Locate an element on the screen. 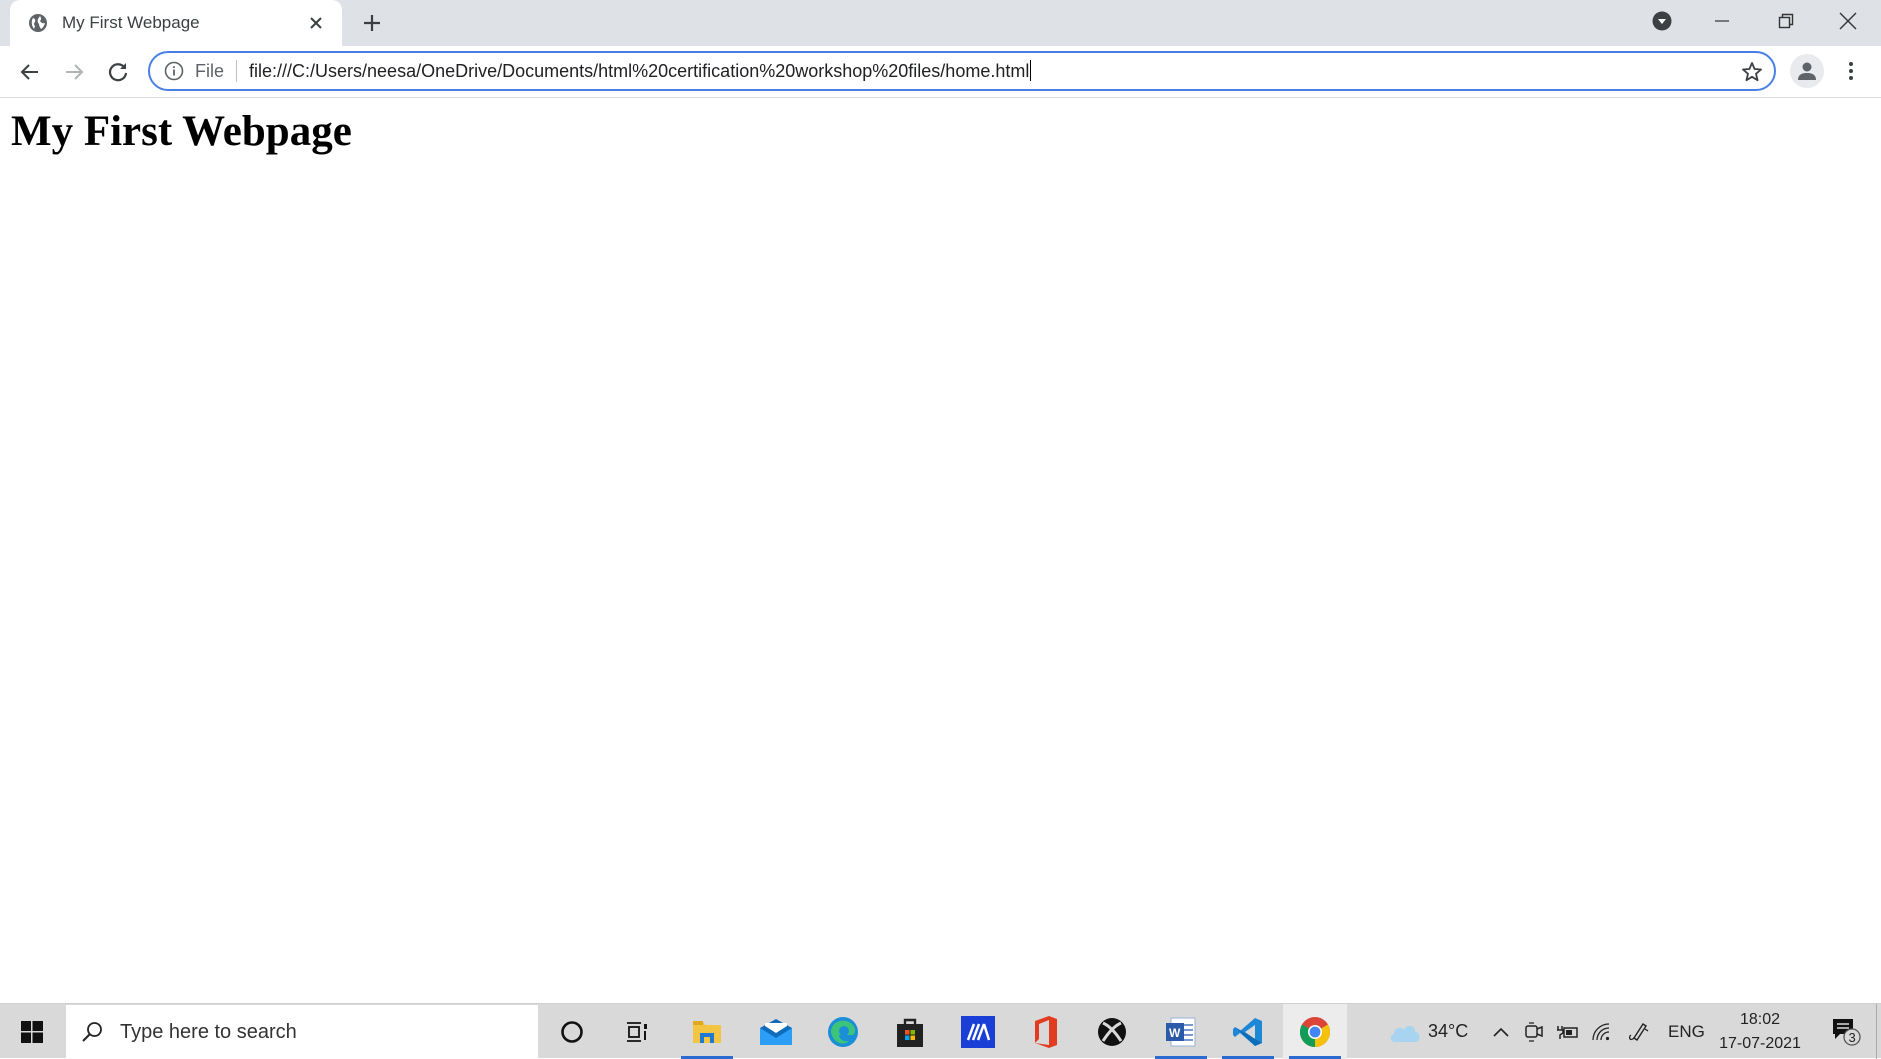  browser-tab: My First Webpage is located at coordinates (176, 23).